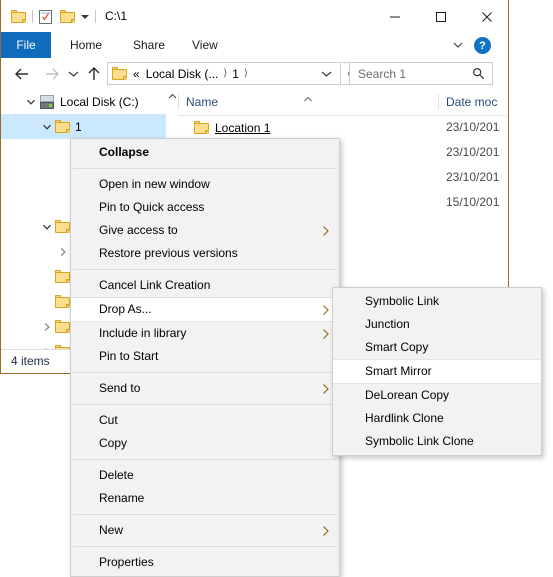  Describe the element at coordinates (111, 530) in the screenshot. I see `menu-item-label: New` at that location.